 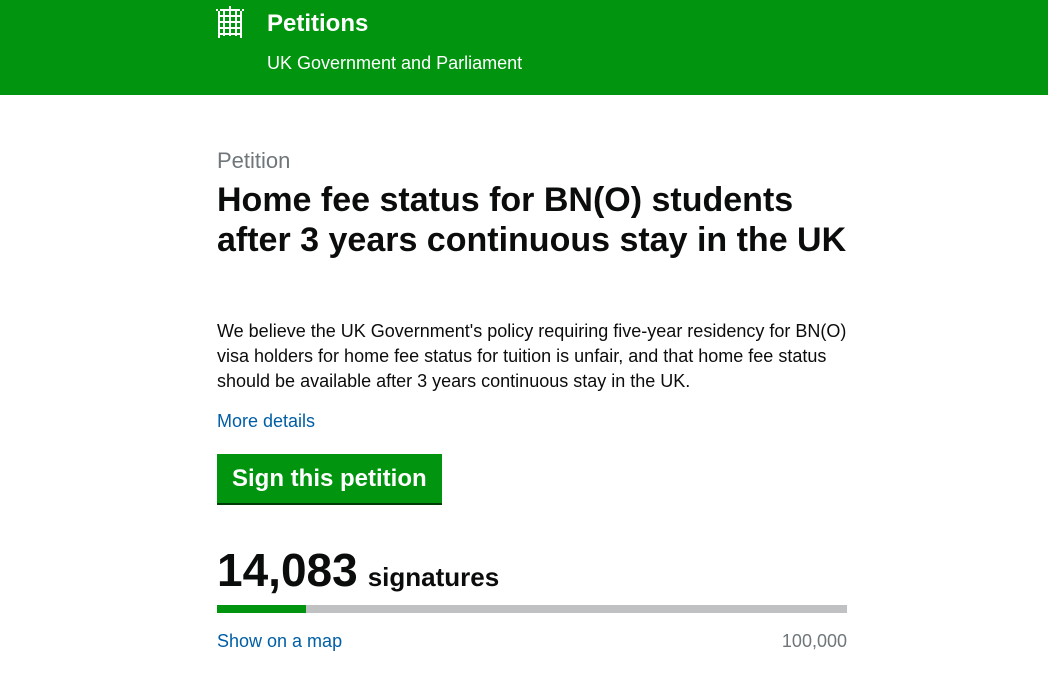 I want to click on sign-petition-button: Sign this petition, so click(x=329, y=478).